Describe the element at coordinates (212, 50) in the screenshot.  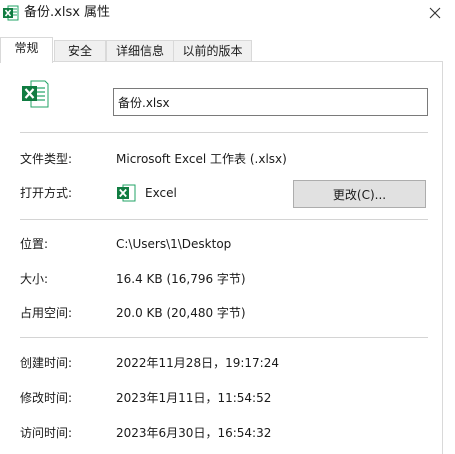
I see `tab-previous-versions: 以前的版本` at that location.